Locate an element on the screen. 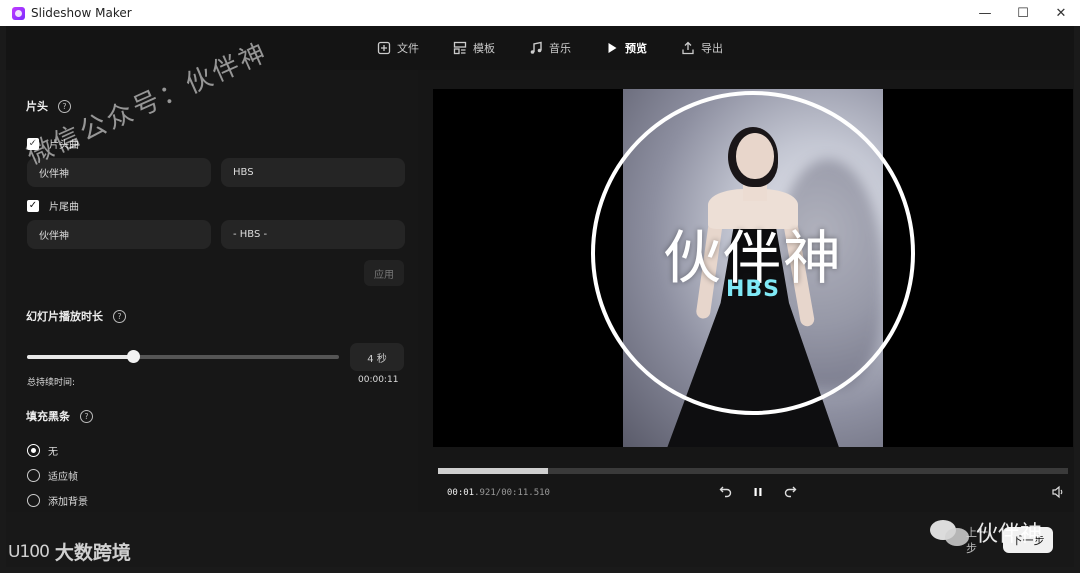 Image resolution: width=1080 pixels, height=573 pixels. redo-arrow-icon is located at coordinates (790, 492).